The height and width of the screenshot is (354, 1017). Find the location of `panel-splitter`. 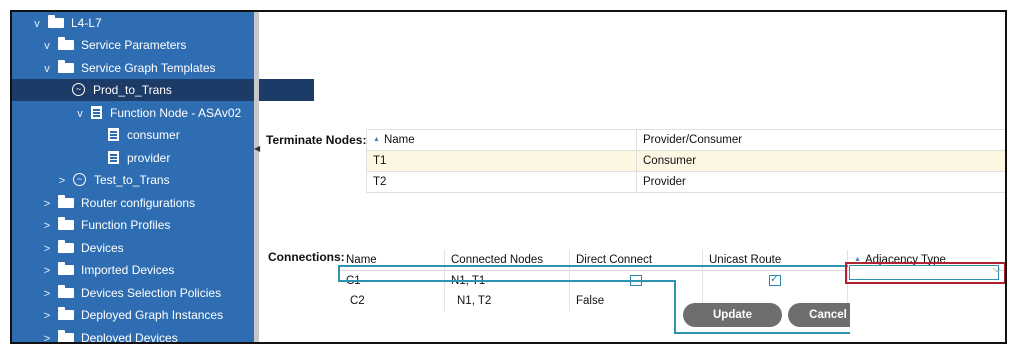

panel-splitter is located at coordinates (256, 177).